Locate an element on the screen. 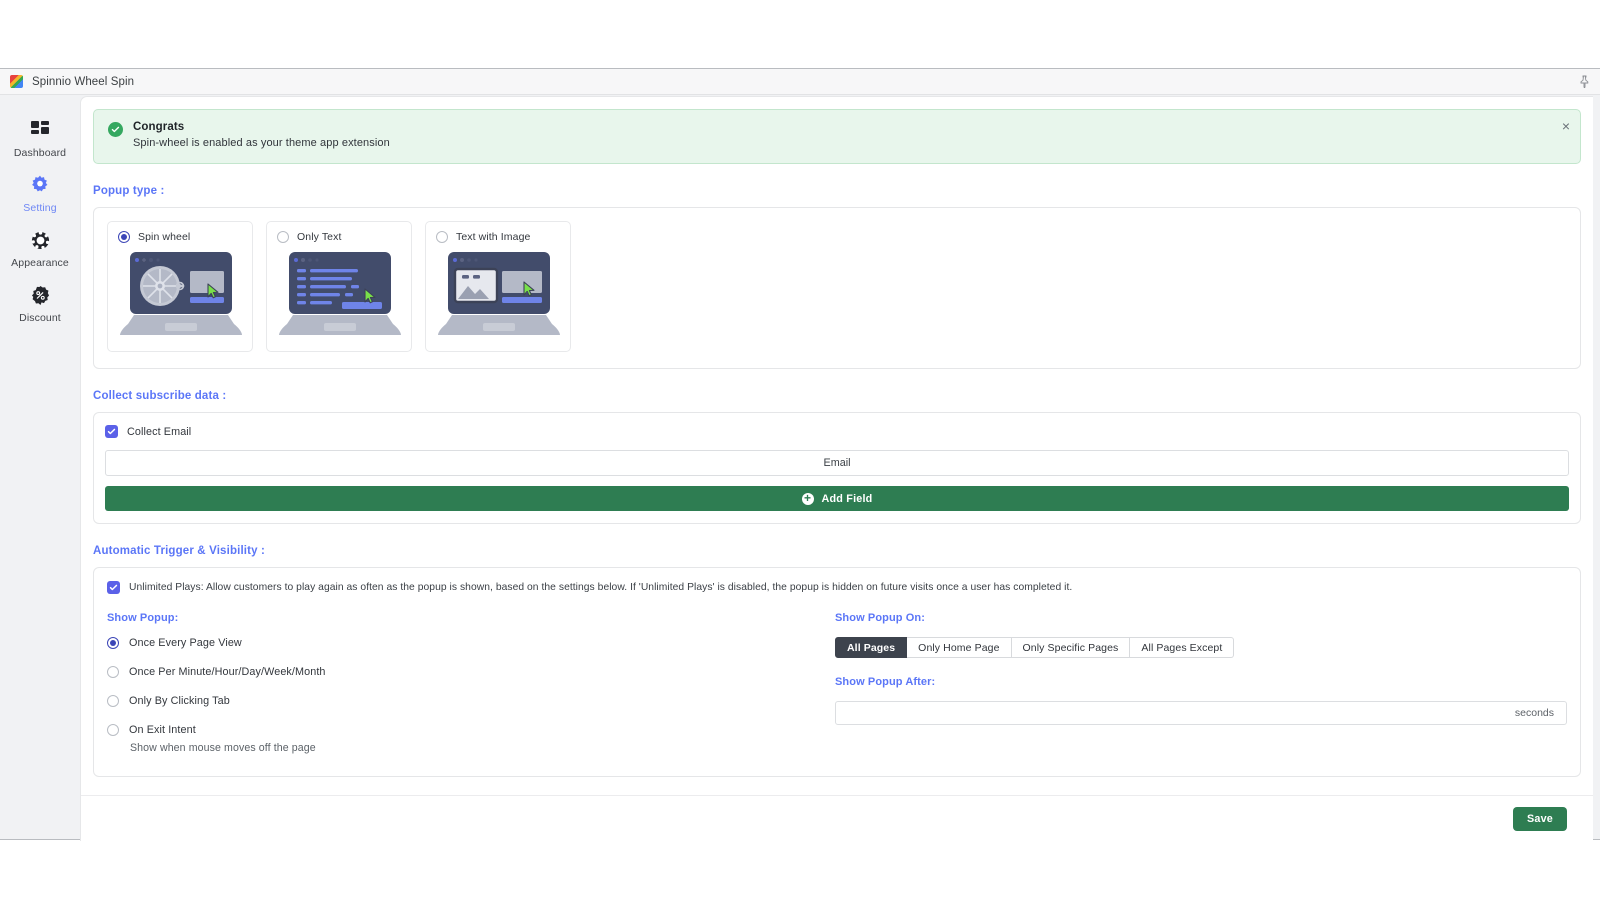 The height and width of the screenshot is (900, 1600). popup-type-label: Only Text is located at coordinates (319, 237).